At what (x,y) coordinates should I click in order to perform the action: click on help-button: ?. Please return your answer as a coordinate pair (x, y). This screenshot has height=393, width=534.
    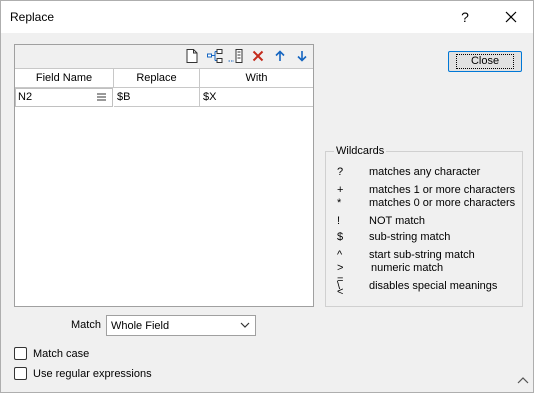
    Looking at the image, I should click on (465, 17).